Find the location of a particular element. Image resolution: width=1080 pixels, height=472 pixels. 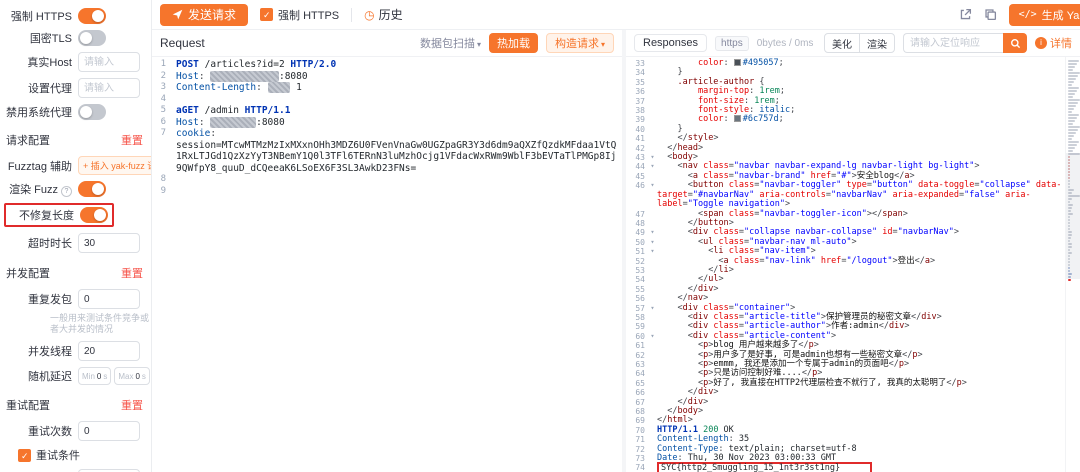

timeout-input is located at coordinates (109, 243).